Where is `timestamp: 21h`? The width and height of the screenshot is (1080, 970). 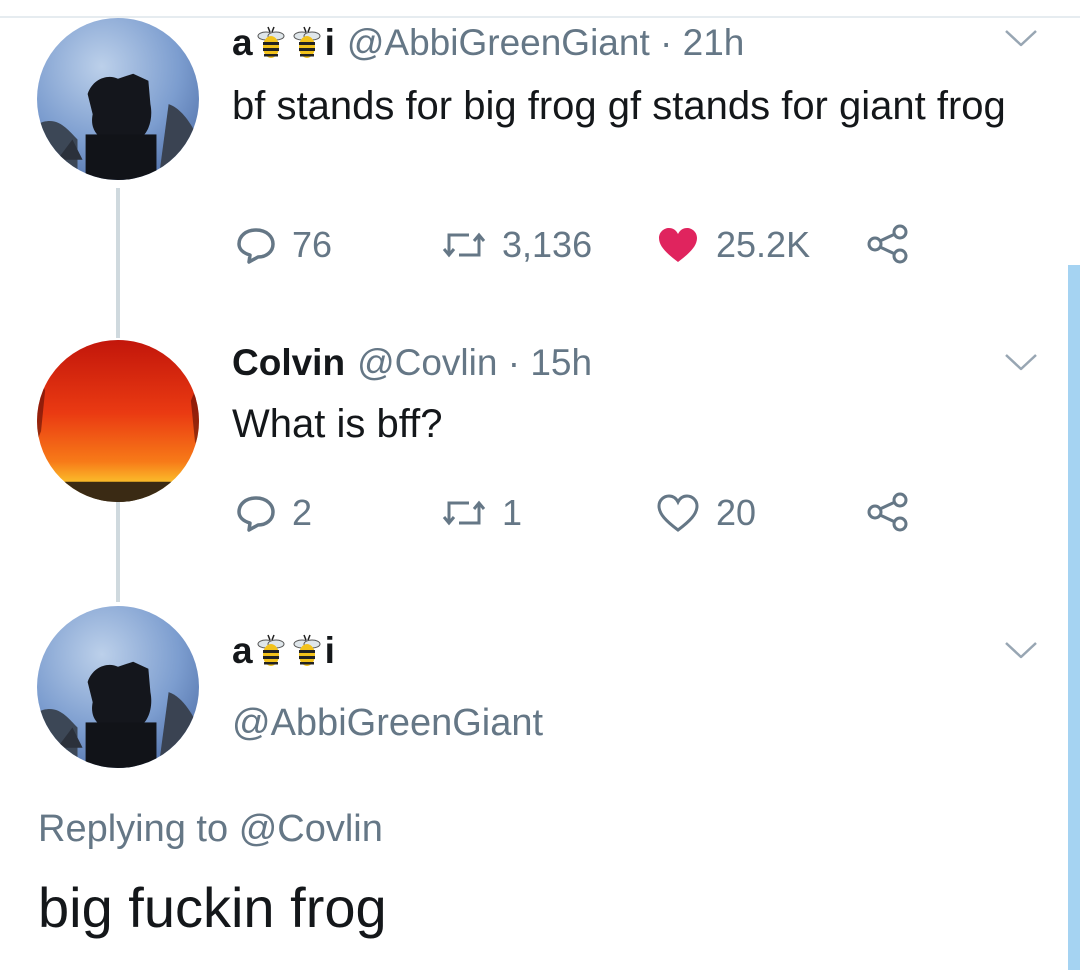 timestamp: 21h is located at coordinates (714, 42).